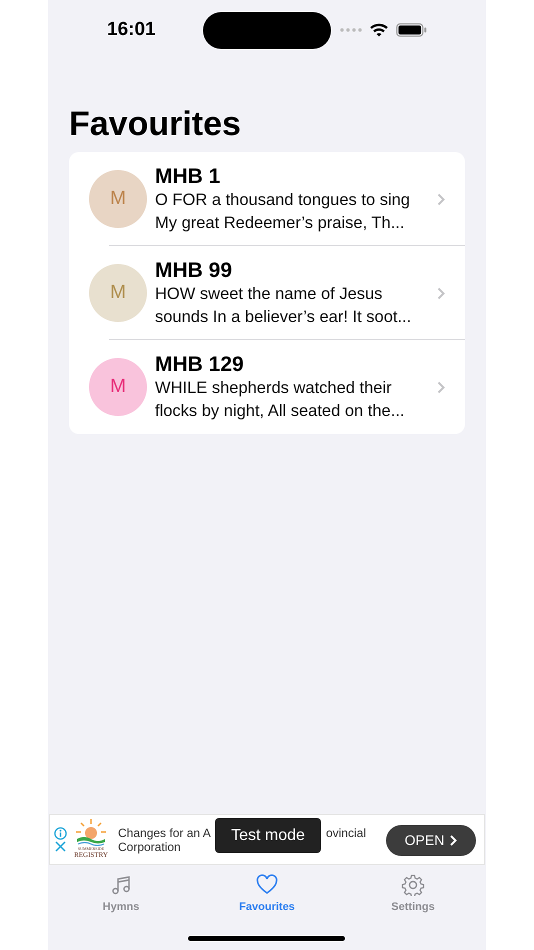 The width and height of the screenshot is (534, 950). What do you see at coordinates (413, 885) in the screenshot?
I see `settings-icon` at bounding box center [413, 885].